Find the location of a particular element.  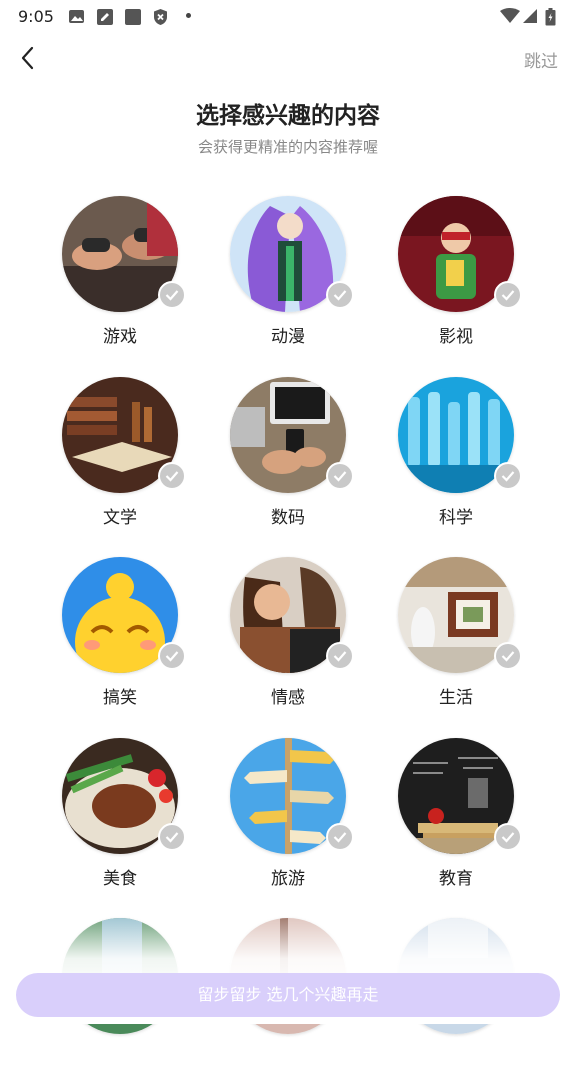

interest-label: 旅游 is located at coordinates (288, 879).